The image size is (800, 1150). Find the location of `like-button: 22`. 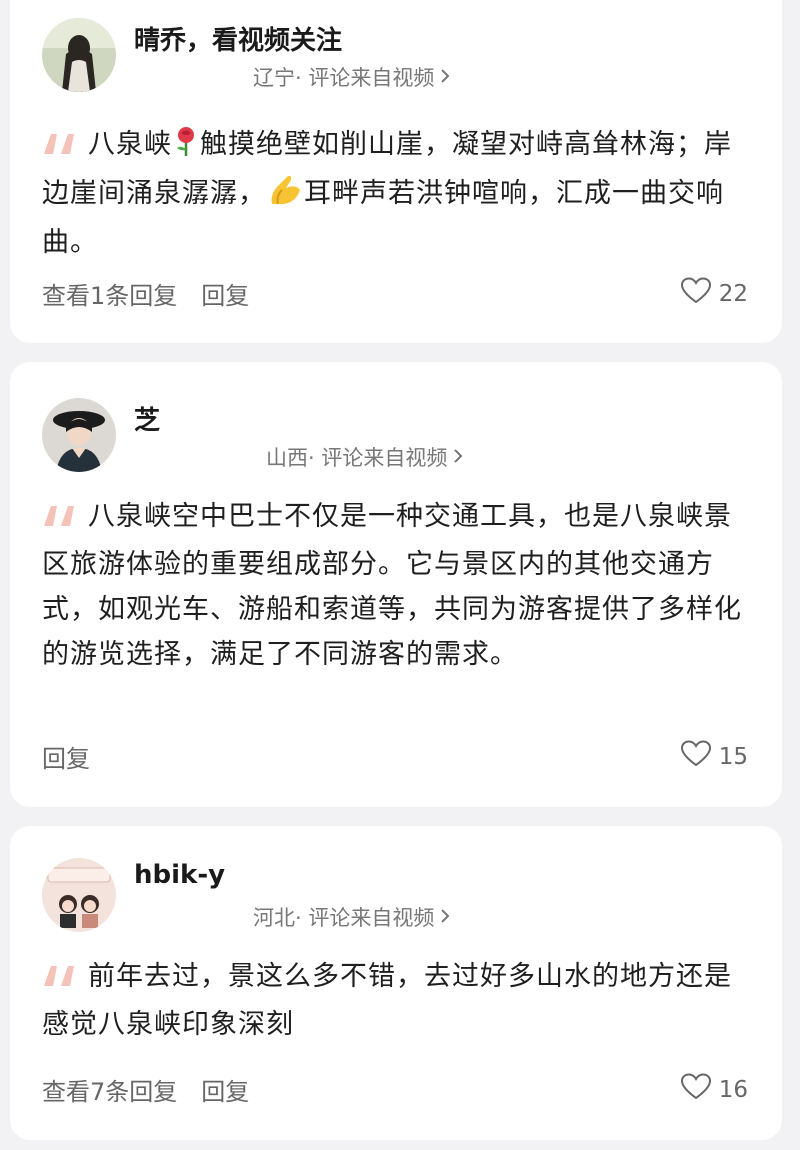

like-button: 22 is located at coordinates (714, 293).